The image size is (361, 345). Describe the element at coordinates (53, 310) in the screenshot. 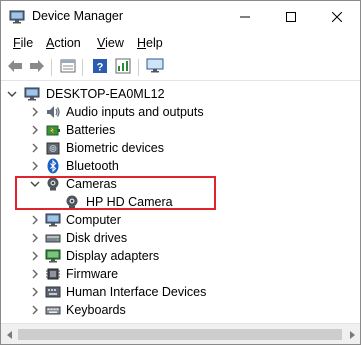

I see `keyboard-icon` at that location.